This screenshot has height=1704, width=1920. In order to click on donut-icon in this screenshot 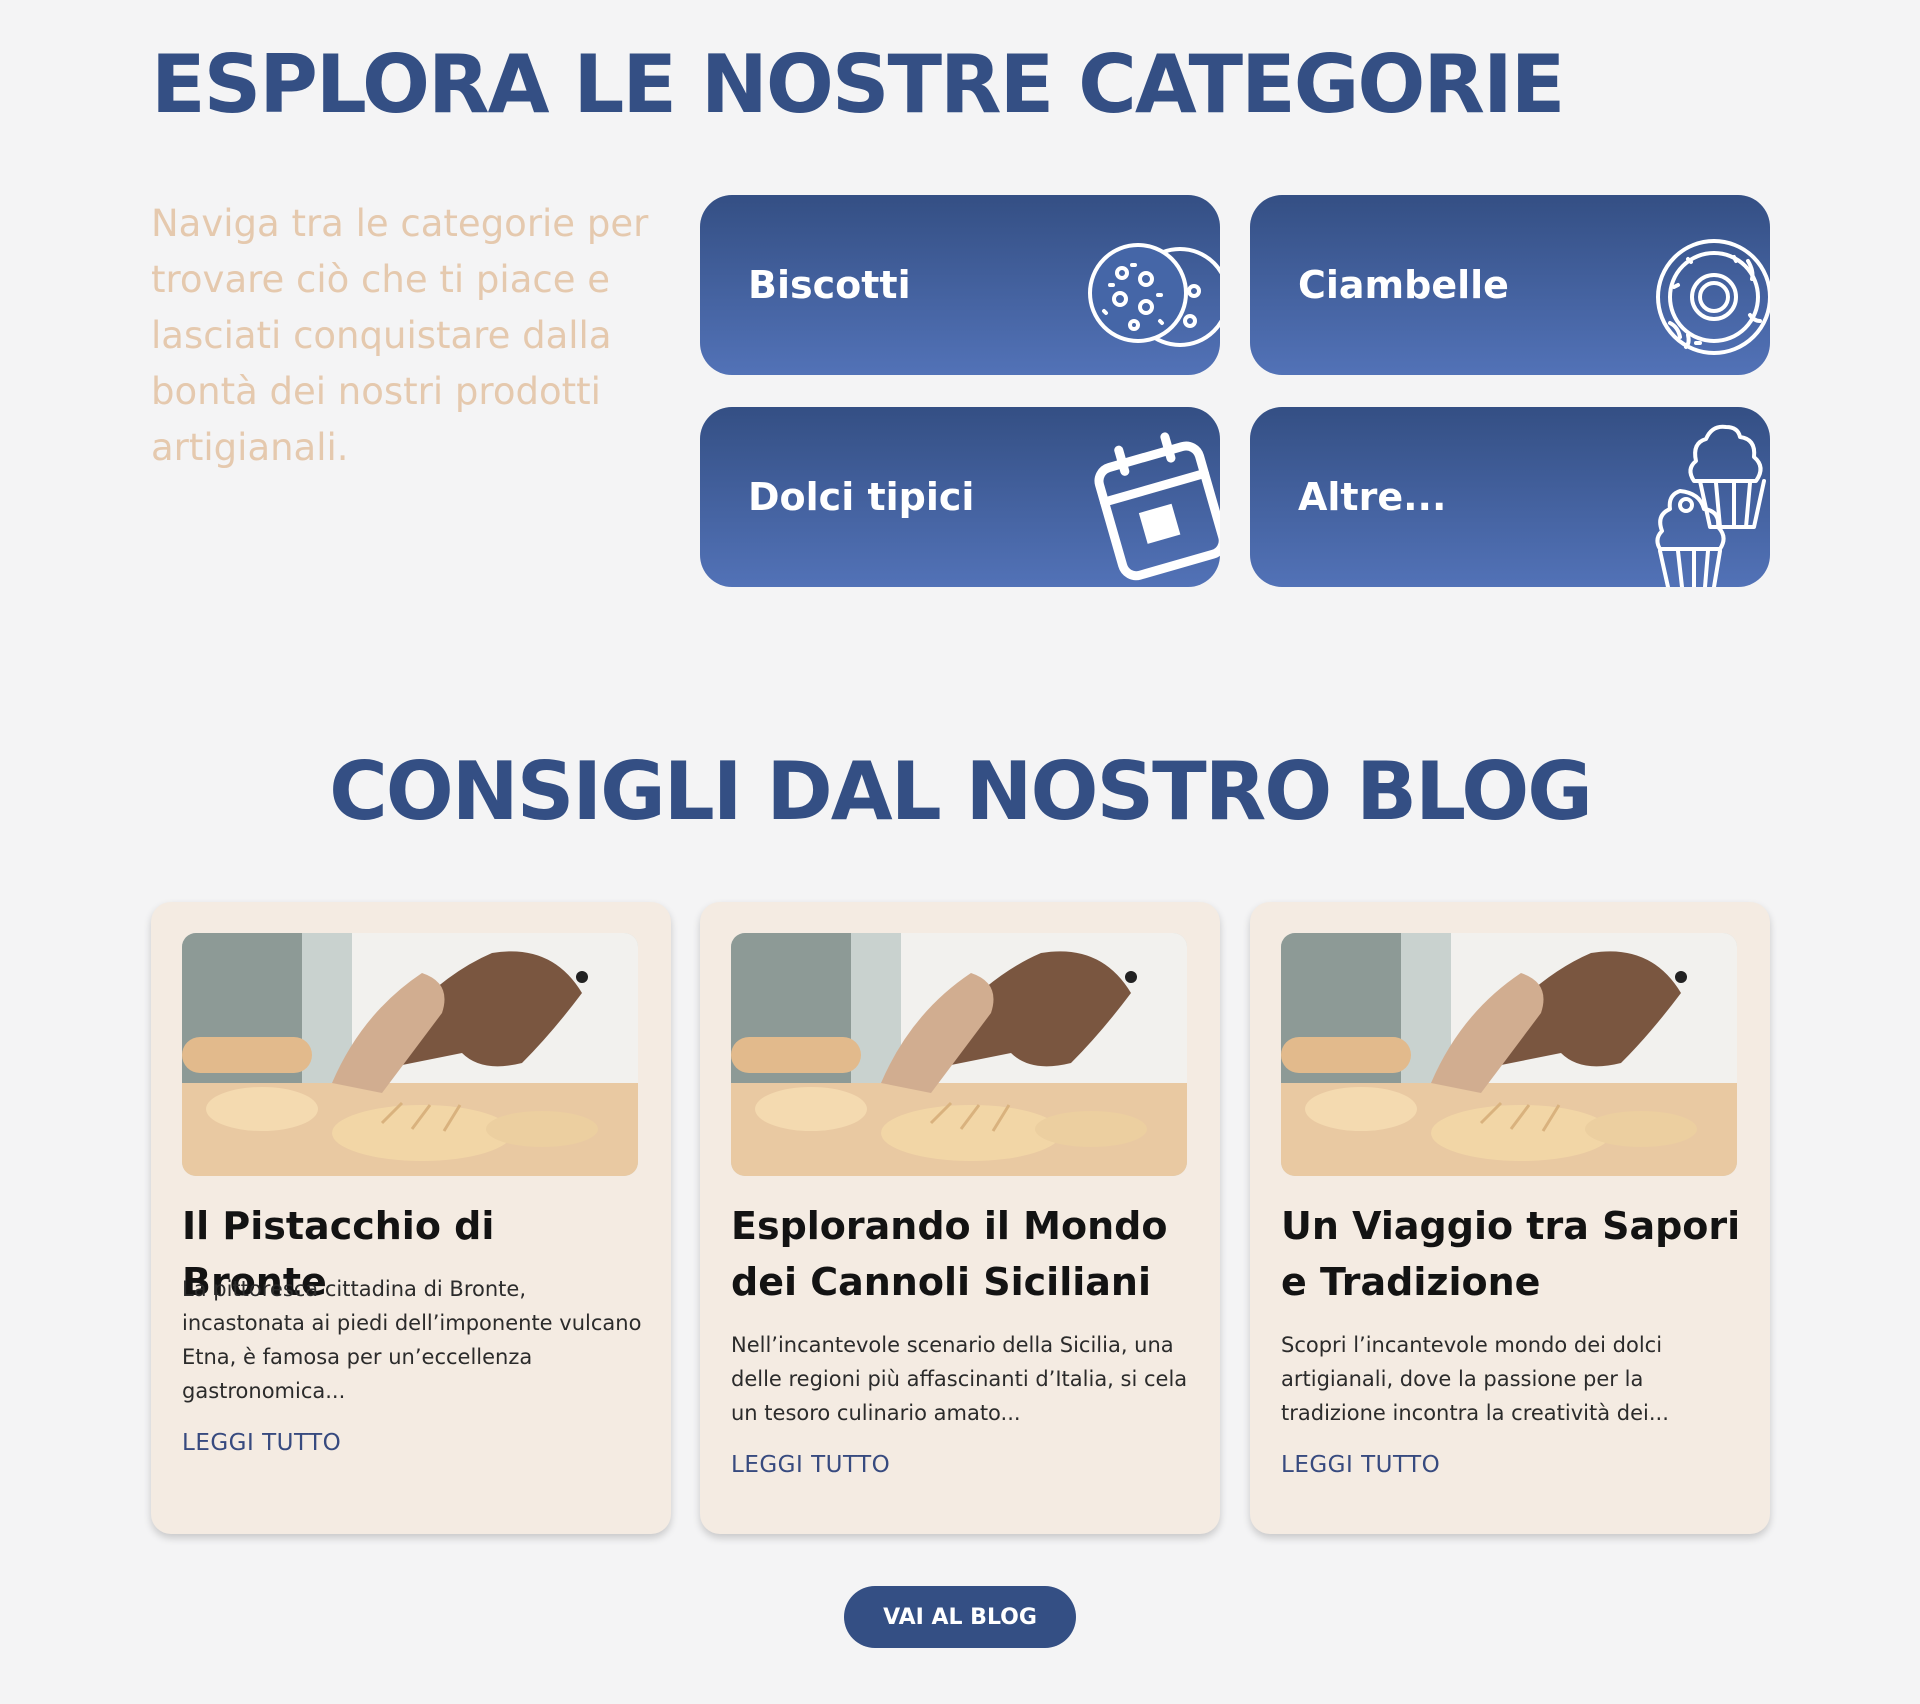, I will do `click(1713, 297)`.